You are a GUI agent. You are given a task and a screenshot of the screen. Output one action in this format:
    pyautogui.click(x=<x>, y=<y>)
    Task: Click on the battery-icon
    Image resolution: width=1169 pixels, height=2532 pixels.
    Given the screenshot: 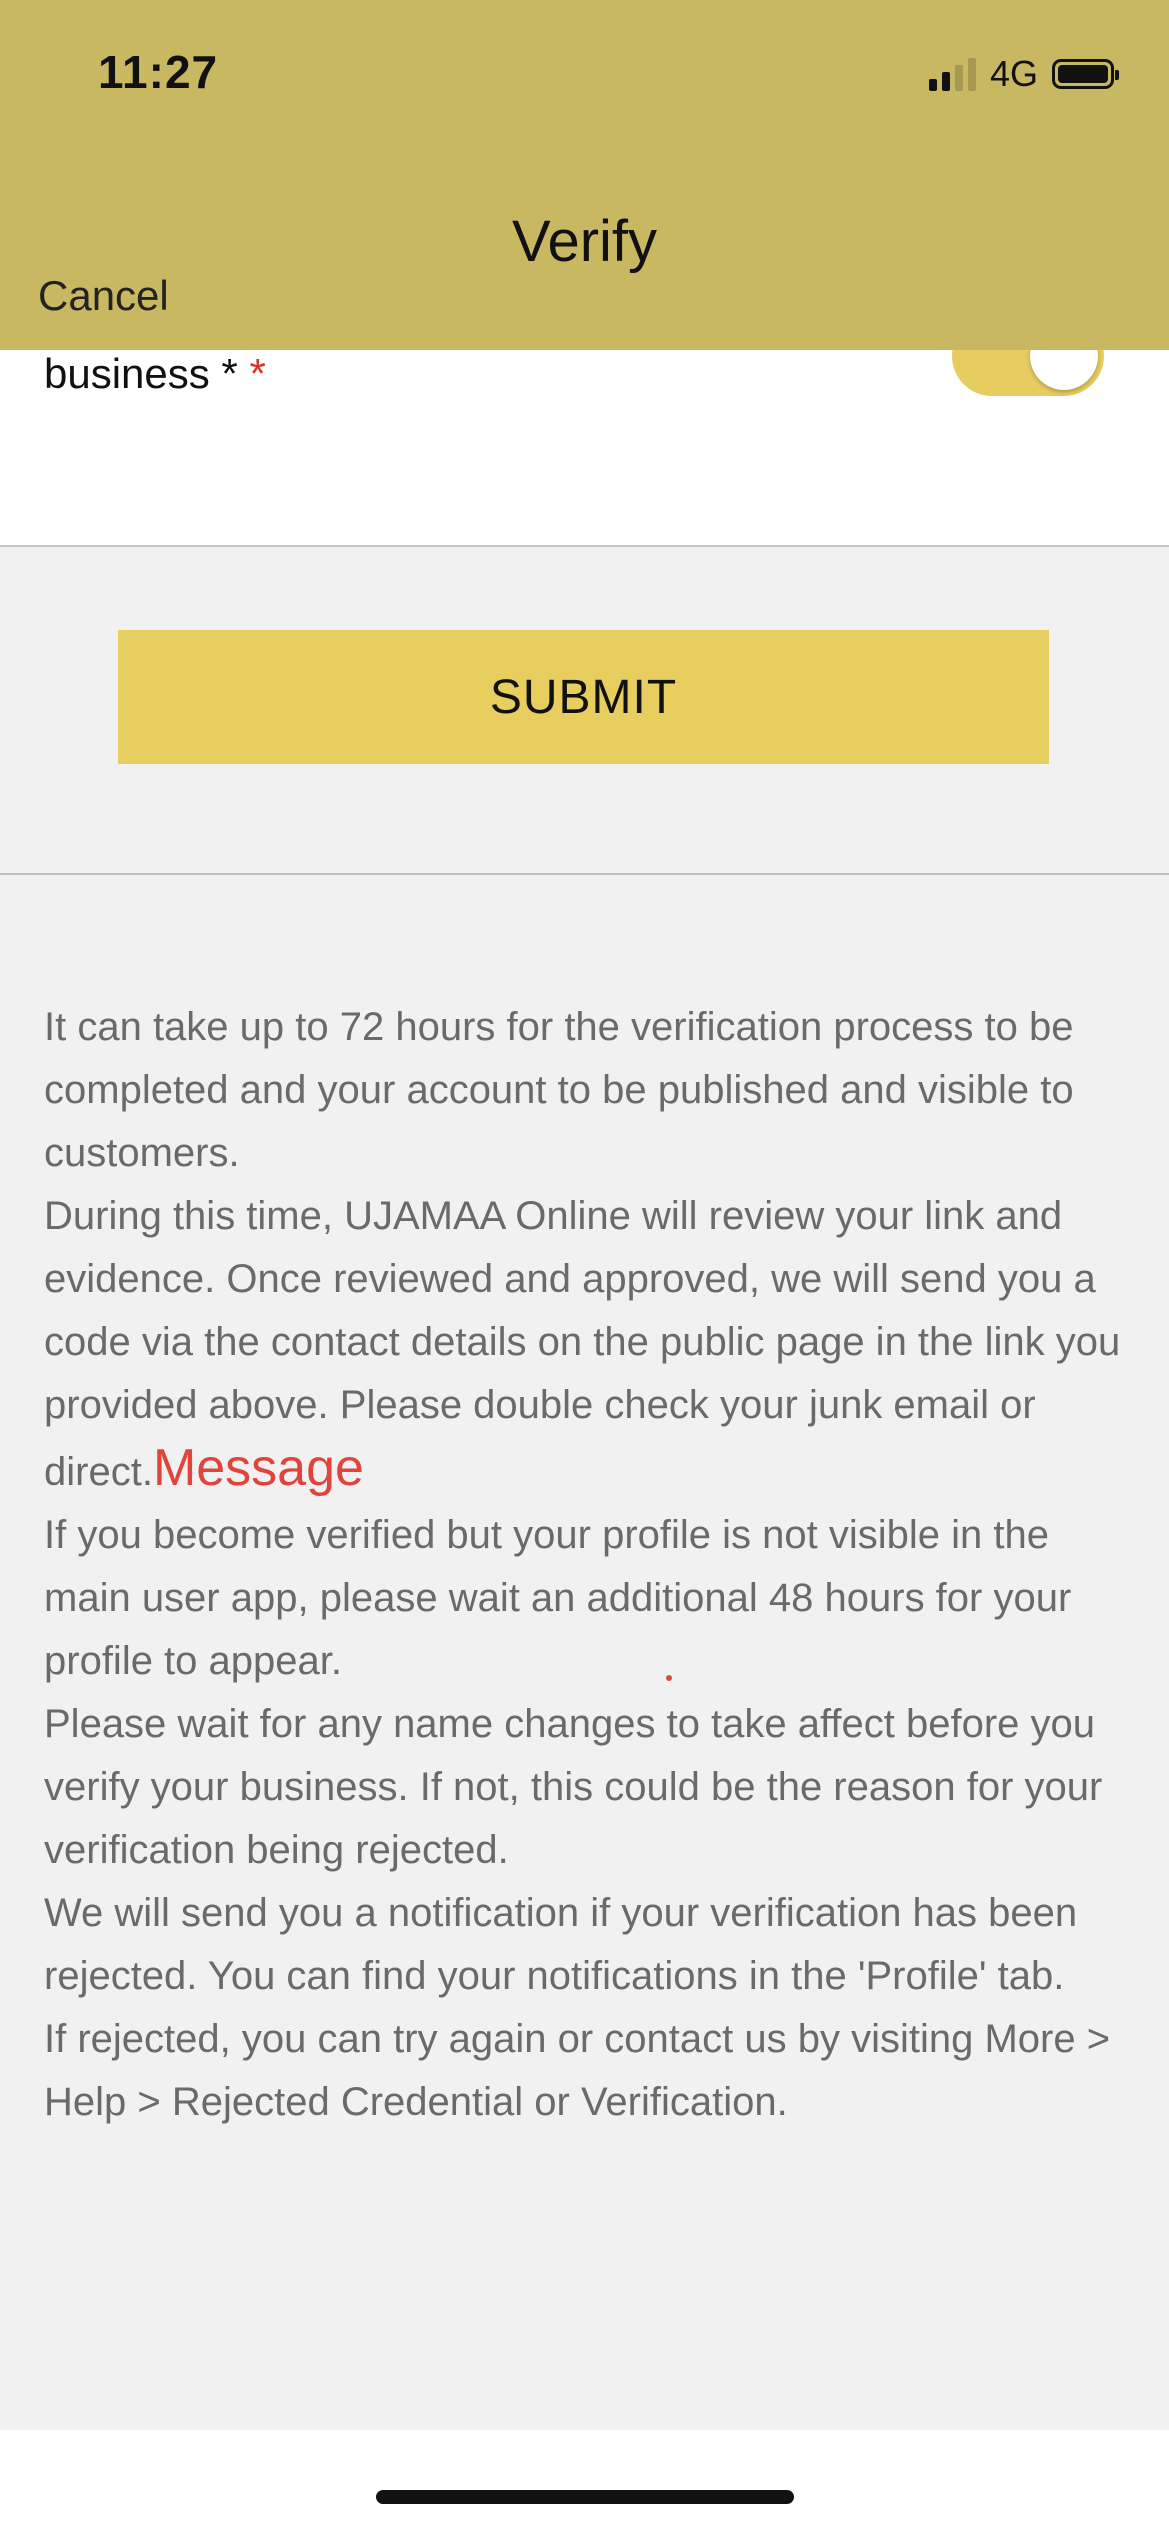 What is the action you would take?
    pyautogui.click(x=1085, y=74)
    